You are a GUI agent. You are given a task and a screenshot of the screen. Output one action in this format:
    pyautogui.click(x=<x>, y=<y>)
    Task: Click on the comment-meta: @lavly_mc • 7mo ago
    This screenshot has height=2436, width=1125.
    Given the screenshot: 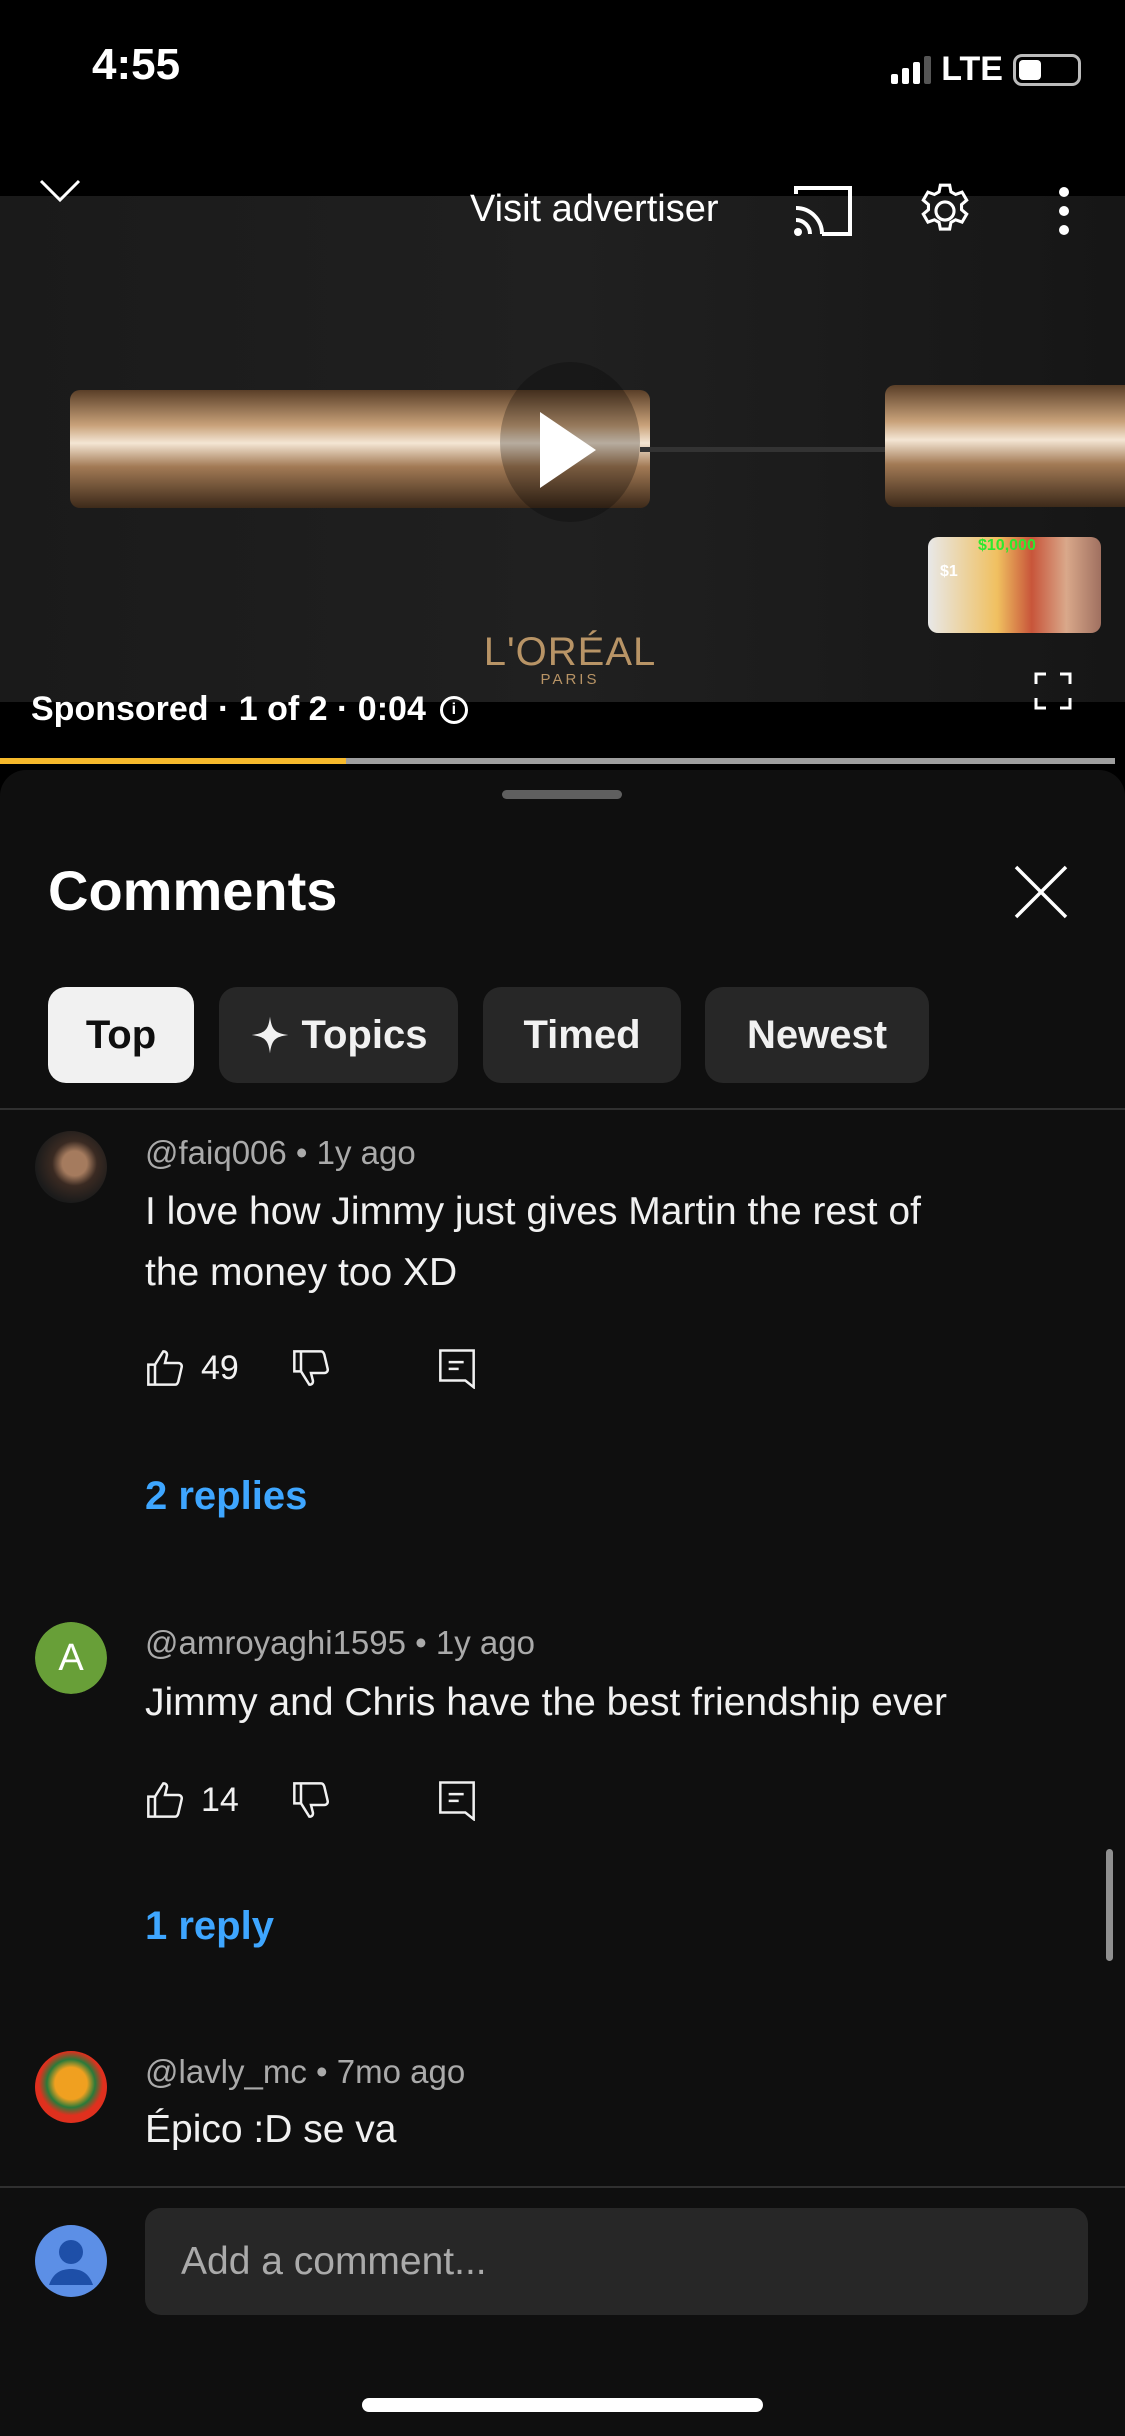 What is the action you would take?
    pyautogui.click(x=305, y=2072)
    